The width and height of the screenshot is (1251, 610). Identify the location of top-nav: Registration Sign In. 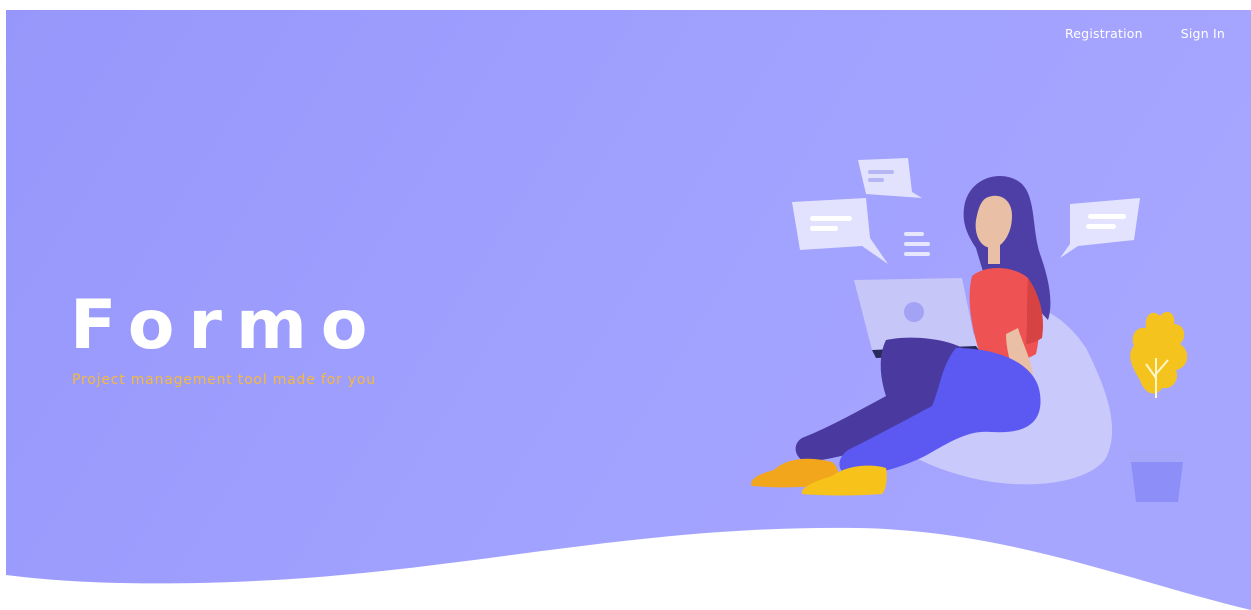
(1145, 33).